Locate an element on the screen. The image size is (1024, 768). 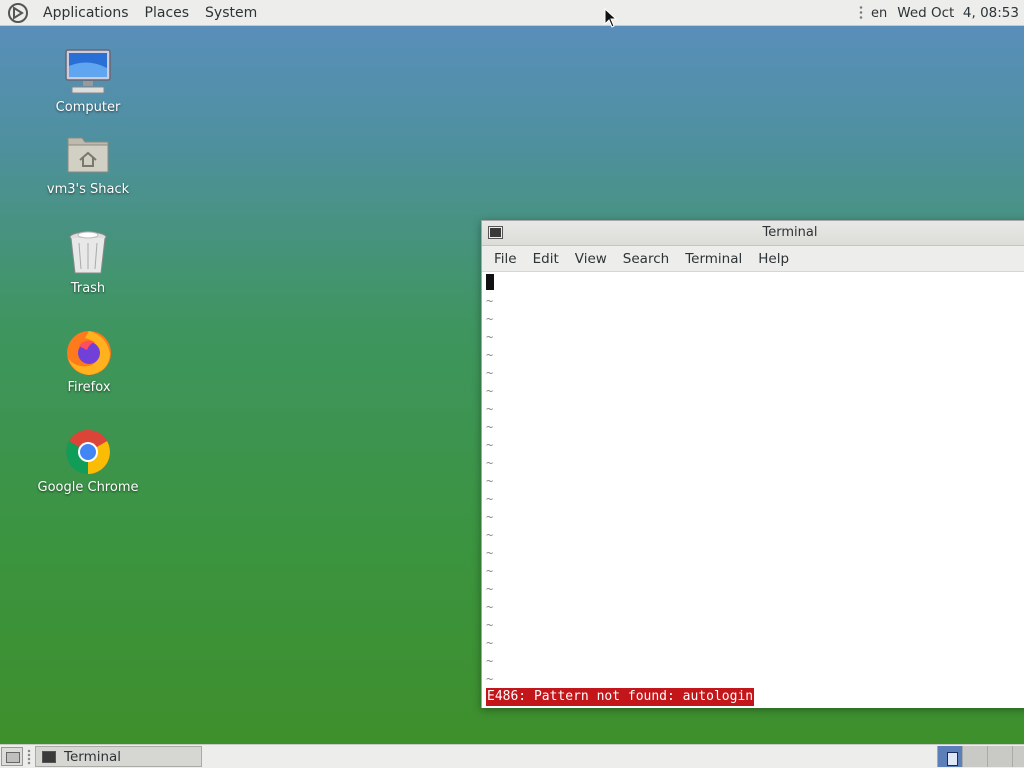
desktop-icon-label: vm3's Shack is located at coordinates (88, 189).